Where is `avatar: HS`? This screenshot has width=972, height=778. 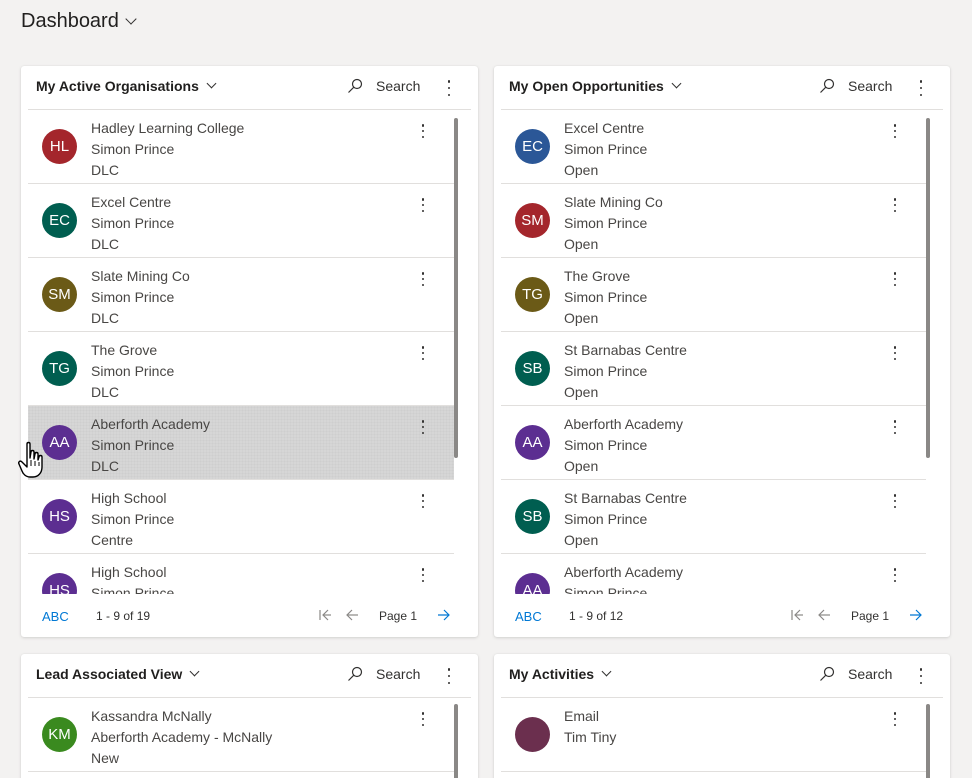 avatar: HS is located at coordinates (59, 583).